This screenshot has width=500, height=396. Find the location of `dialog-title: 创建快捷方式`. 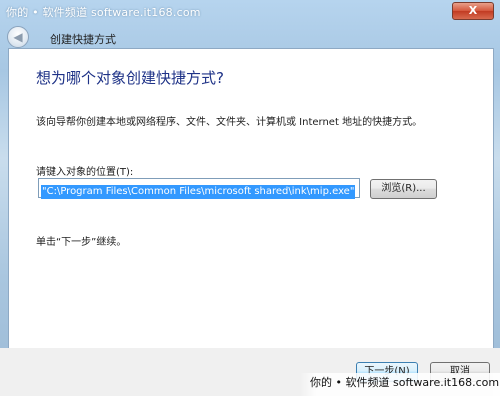

dialog-title: 创建快捷方式 is located at coordinates (83, 39).